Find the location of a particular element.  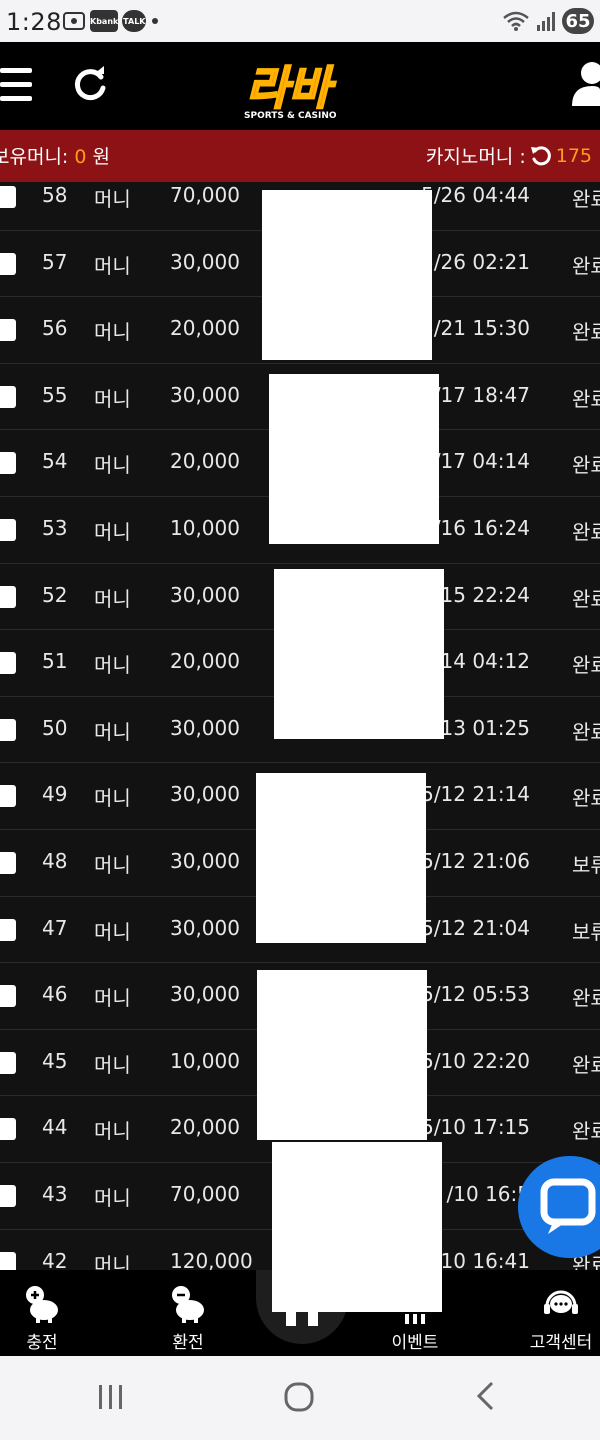

status-notification-icons: Kbank TALK is located at coordinates (111, 21).